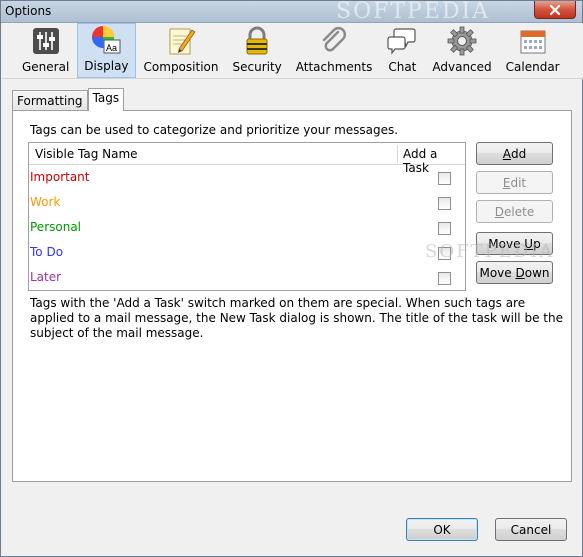 Image resolution: width=583 pixels, height=557 pixels. Describe the element at coordinates (531, 529) in the screenshot. I see `cancel-button: Cancel` at that location.